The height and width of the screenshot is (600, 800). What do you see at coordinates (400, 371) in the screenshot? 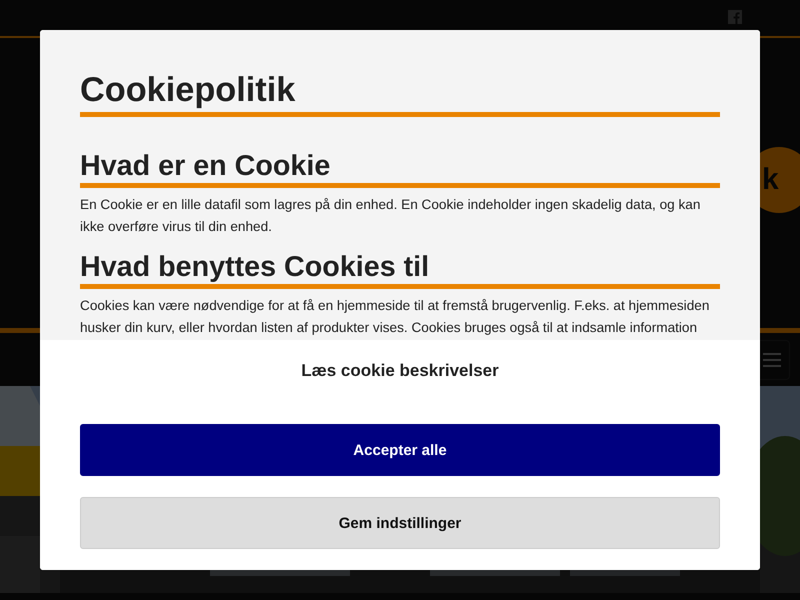
I see `cookie-details-link: Læs cookie beskrivelser` at bounding box center [400, 371].